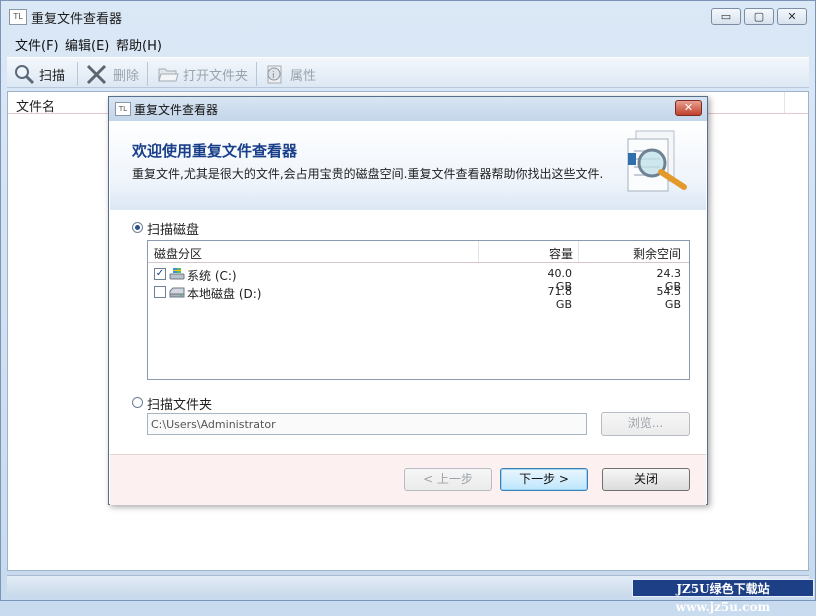 This screenshot has height=616, width=816. Describe the element at coordinates (139, 44) in the screenshot. I see `menu-help: 帮助(H)` at that location.